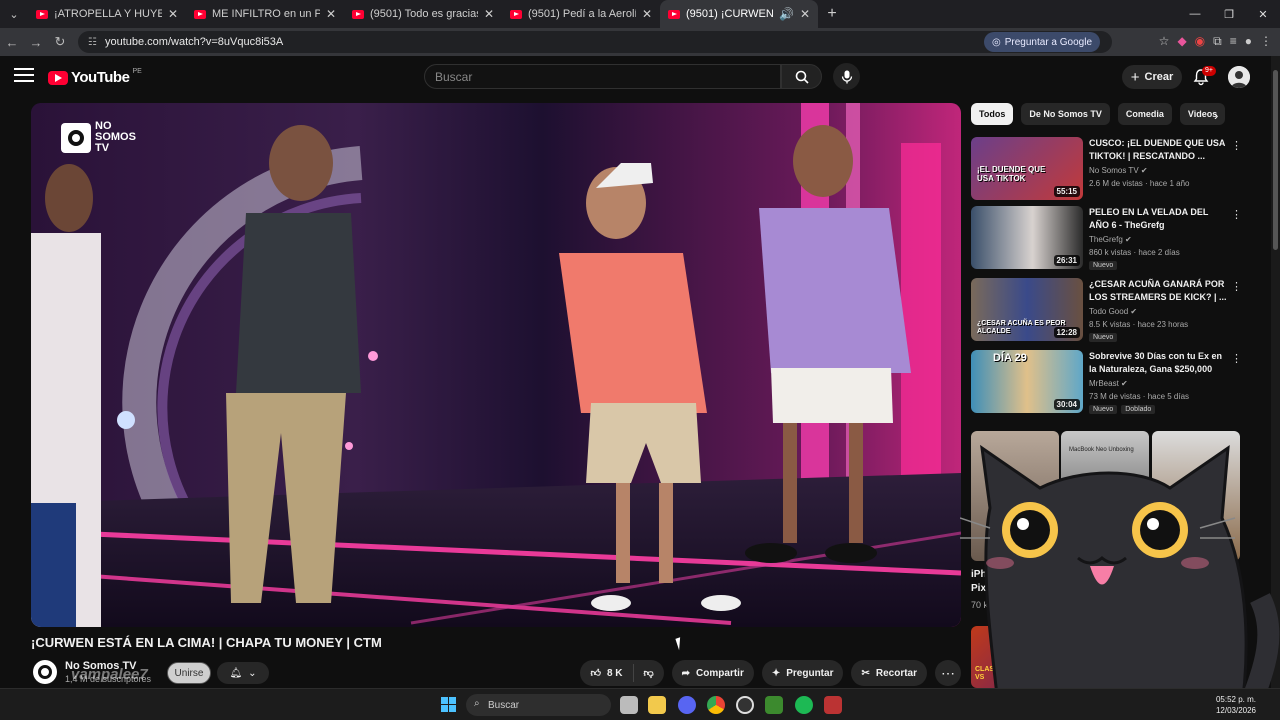 This screenshot has width=1280, height=720. I want to click on obs-icon, so click(745, 705).